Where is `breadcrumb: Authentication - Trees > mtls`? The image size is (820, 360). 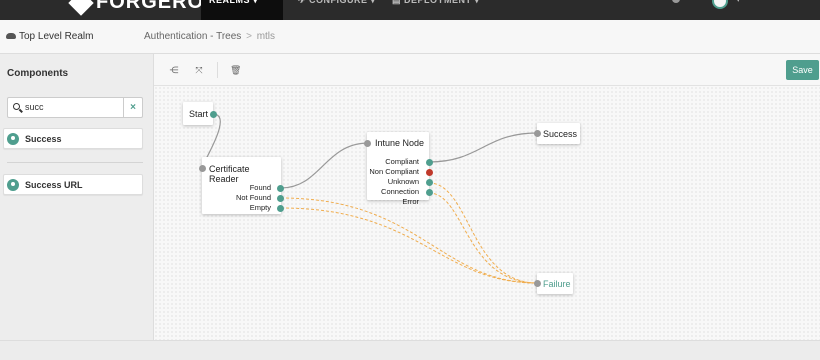 breadcrumb: Authentication - Trees > mtls is located at coordinates (209, 36).